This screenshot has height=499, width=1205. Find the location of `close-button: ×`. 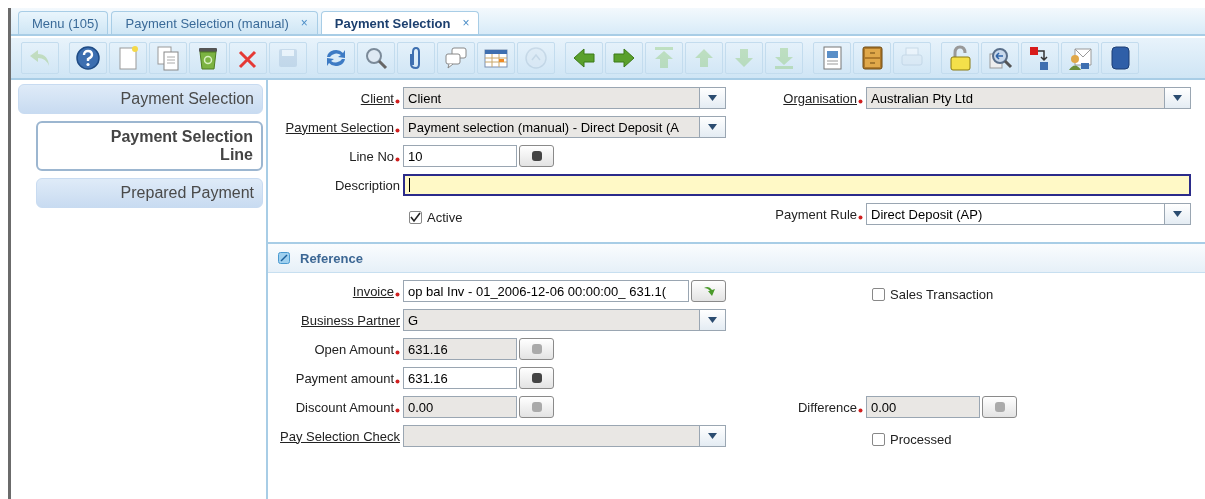

close-button: × is located at coordinates (466, 23).